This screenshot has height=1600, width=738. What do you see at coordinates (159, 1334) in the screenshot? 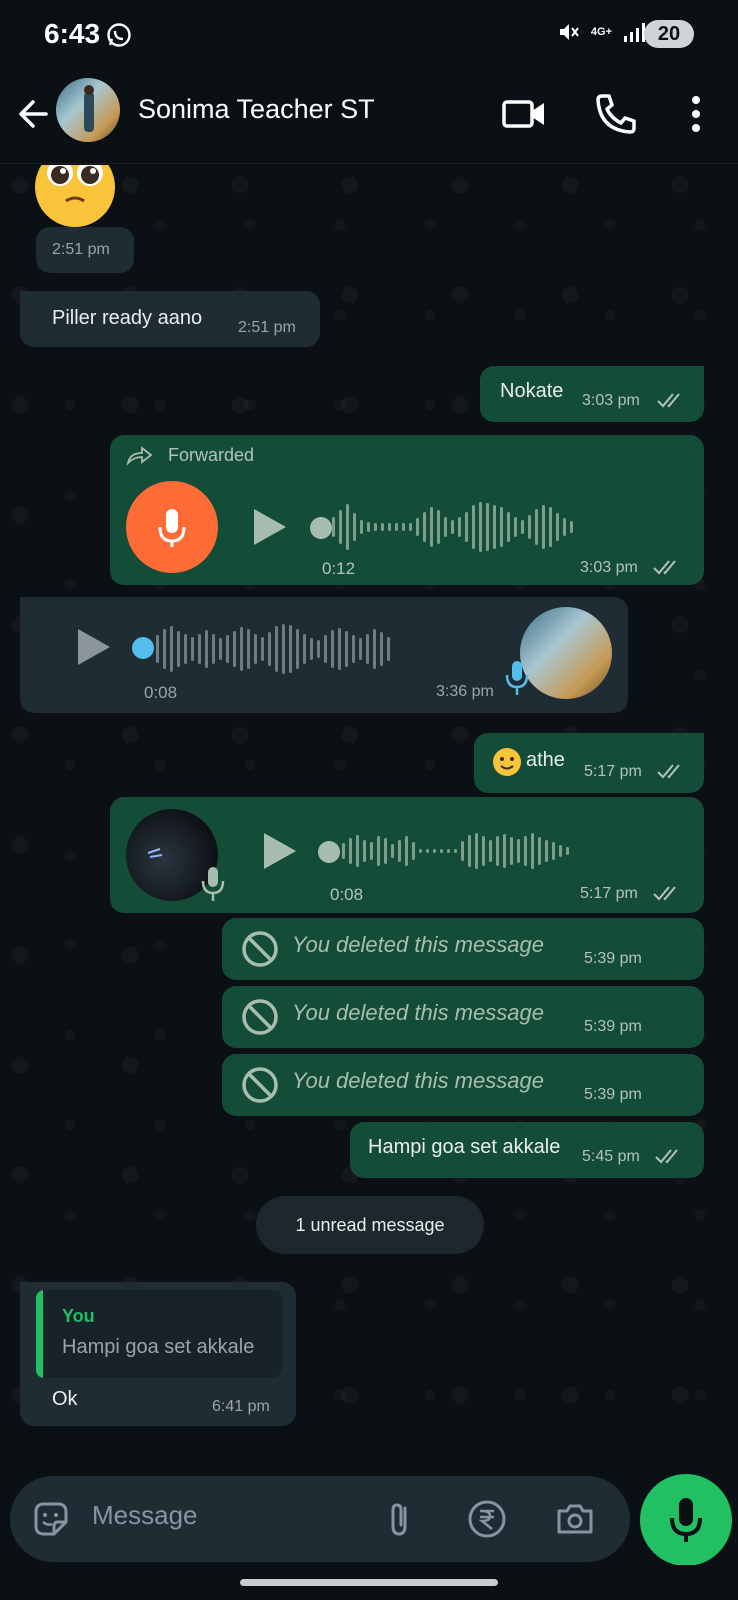
I see `quoted-message: You Hampi goa set akkale` at bounding box center [159, 1334].